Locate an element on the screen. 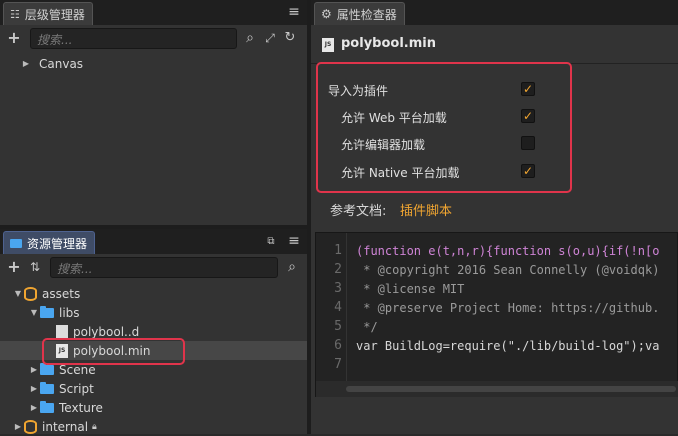  maximize-icon: ⧉ is located at coordinates (271, 242).